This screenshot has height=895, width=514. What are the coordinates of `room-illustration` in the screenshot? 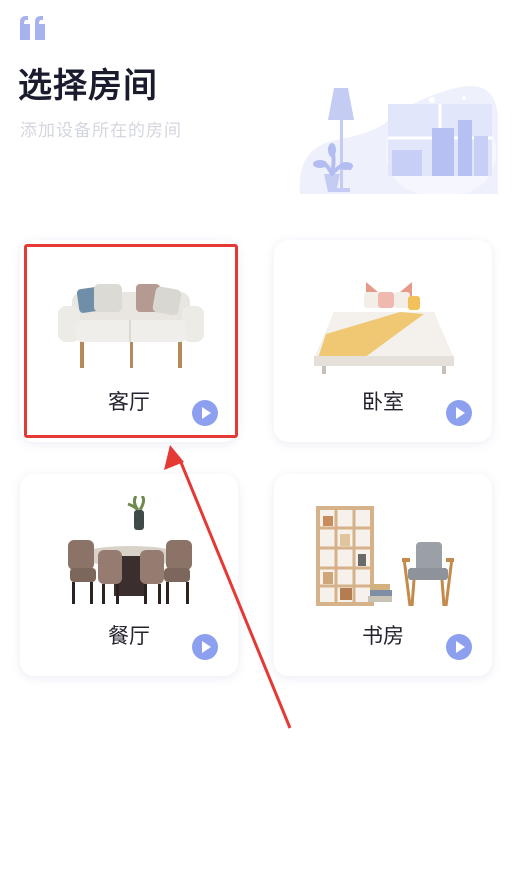 It's located at (398, 140).